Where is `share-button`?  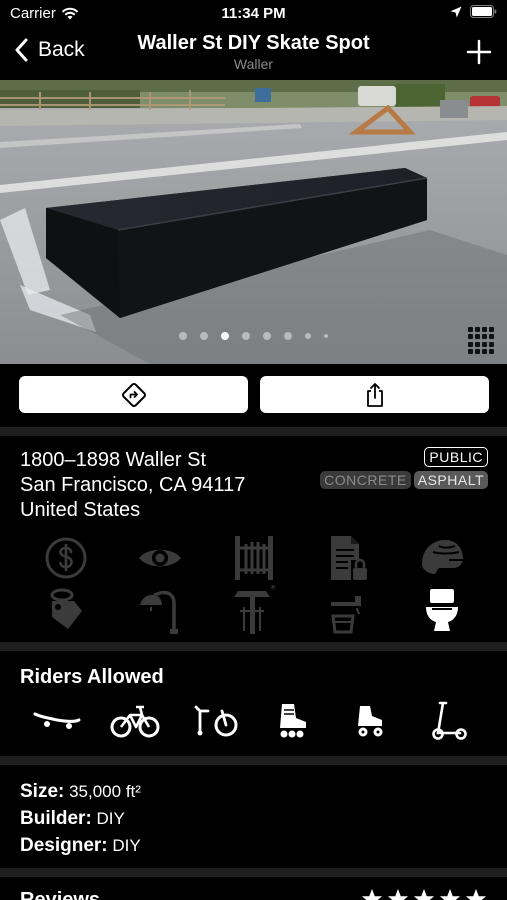
share-button is located at coordinates (374, 394).